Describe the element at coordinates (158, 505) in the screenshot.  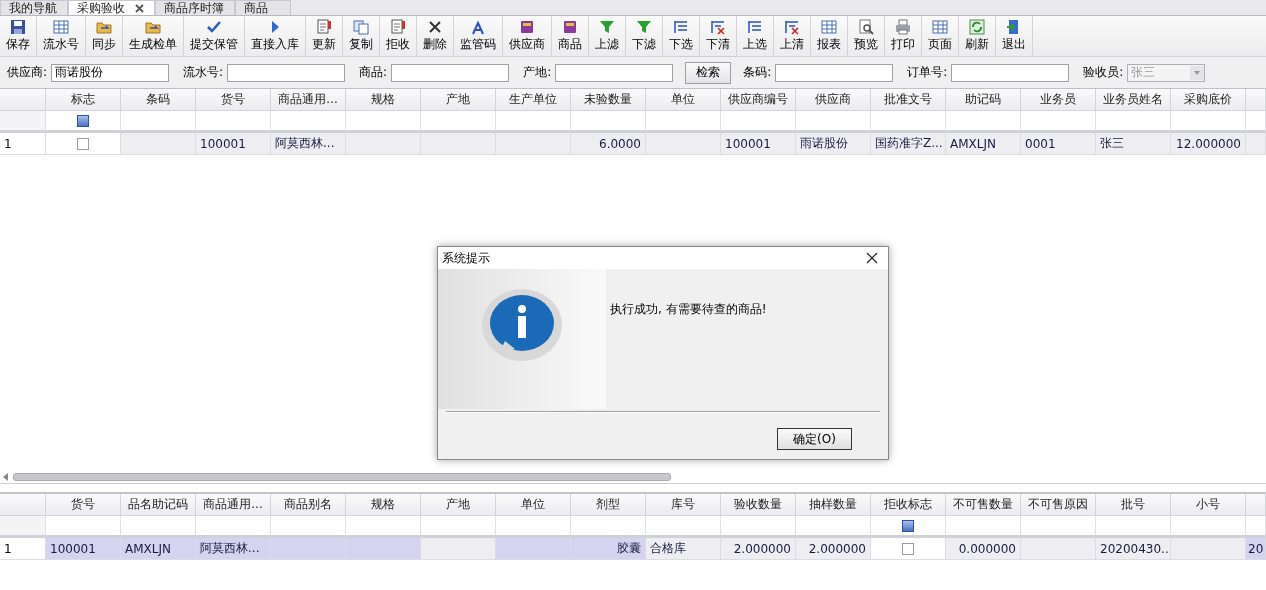
I see `column-header: 品名助记码` at that location.